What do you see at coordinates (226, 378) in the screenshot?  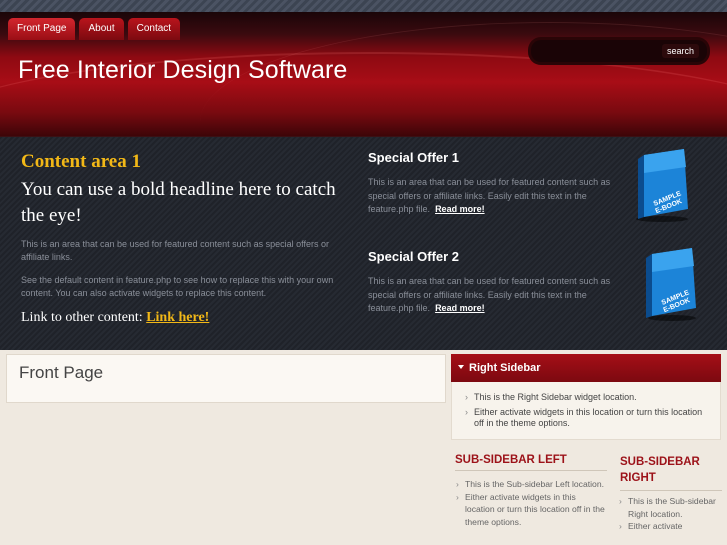 I see `main-content-box: Front Page` at bounding box center [226, 378].